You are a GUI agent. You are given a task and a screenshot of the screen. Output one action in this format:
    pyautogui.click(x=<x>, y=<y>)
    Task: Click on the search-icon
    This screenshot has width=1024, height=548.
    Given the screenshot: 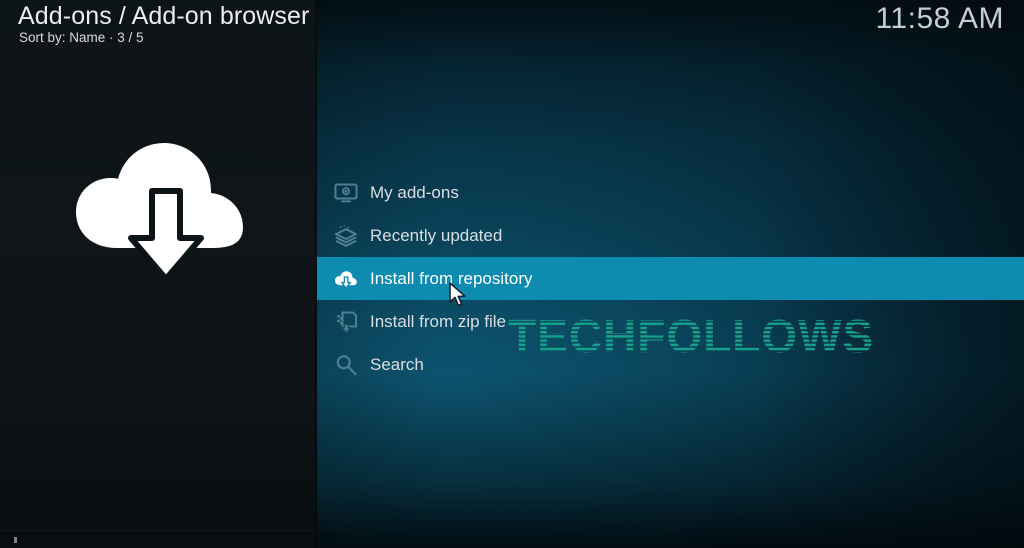 What is the action you would take?
    pyautogui.click(x=346, y=365)
    